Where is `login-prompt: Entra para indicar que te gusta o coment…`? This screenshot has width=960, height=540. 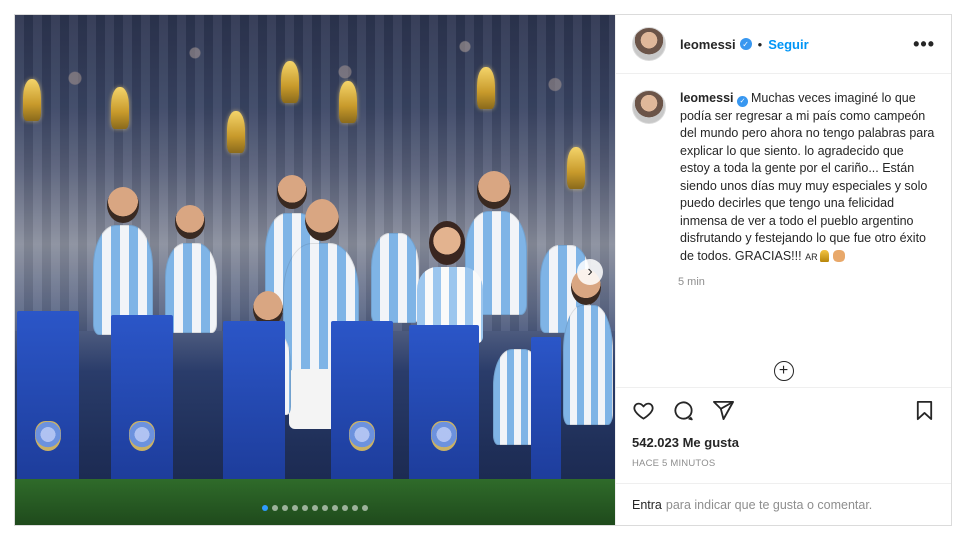
login-prompt: Entra para indicar que te gusta o coment… is located at coordinates (783, 504).